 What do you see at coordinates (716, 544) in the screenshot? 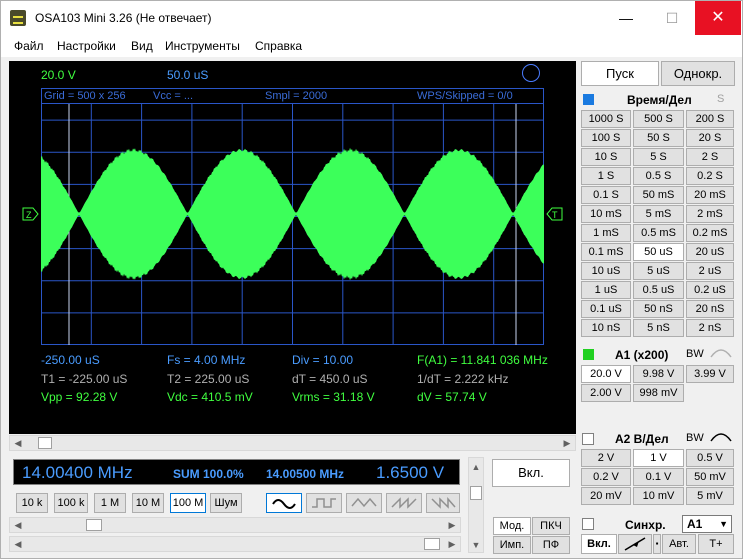
I see `sync-tplus-button: T+` at bounding box center [716, 544].